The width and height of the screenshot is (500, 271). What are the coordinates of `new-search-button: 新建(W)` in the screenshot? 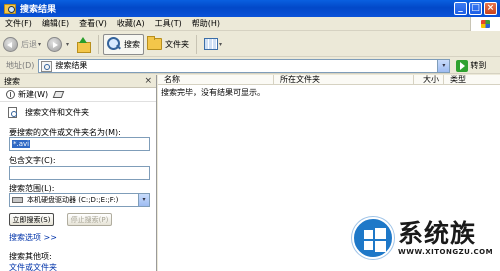 It's located at (33, 94).